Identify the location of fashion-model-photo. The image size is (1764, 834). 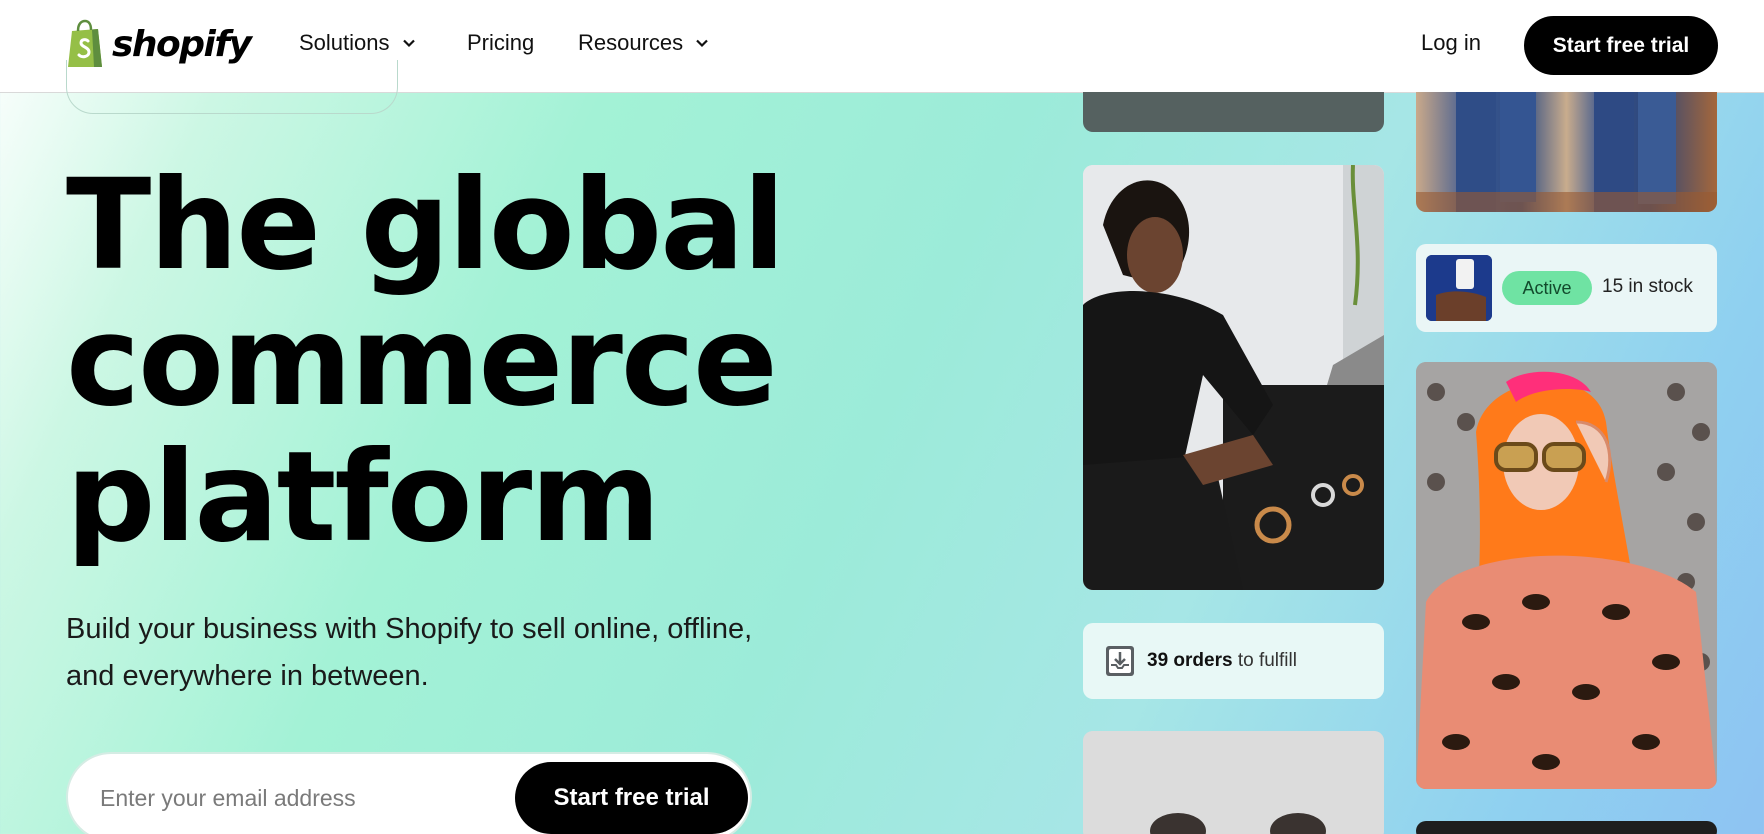
(1566, 575).